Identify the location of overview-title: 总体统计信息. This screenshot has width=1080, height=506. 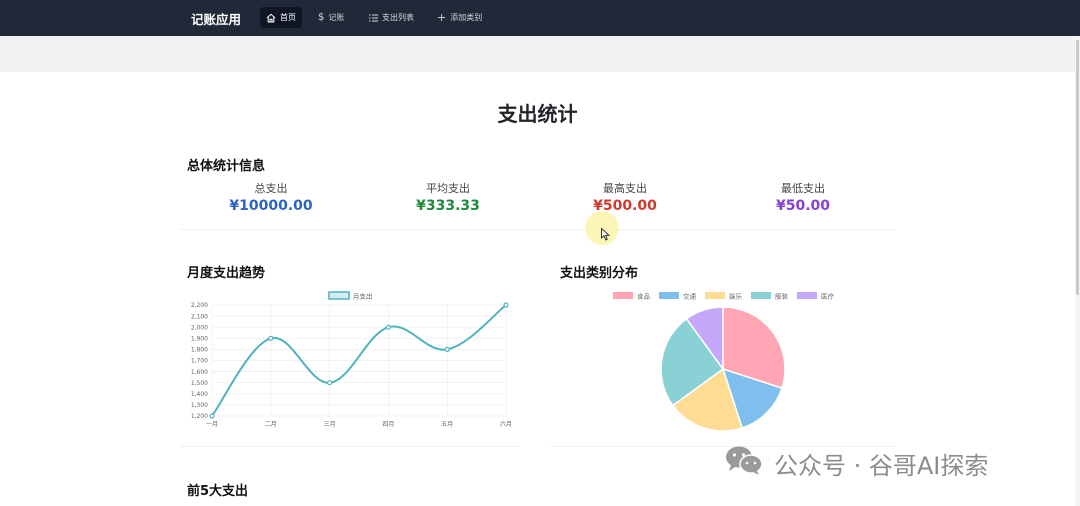
(226, 166).